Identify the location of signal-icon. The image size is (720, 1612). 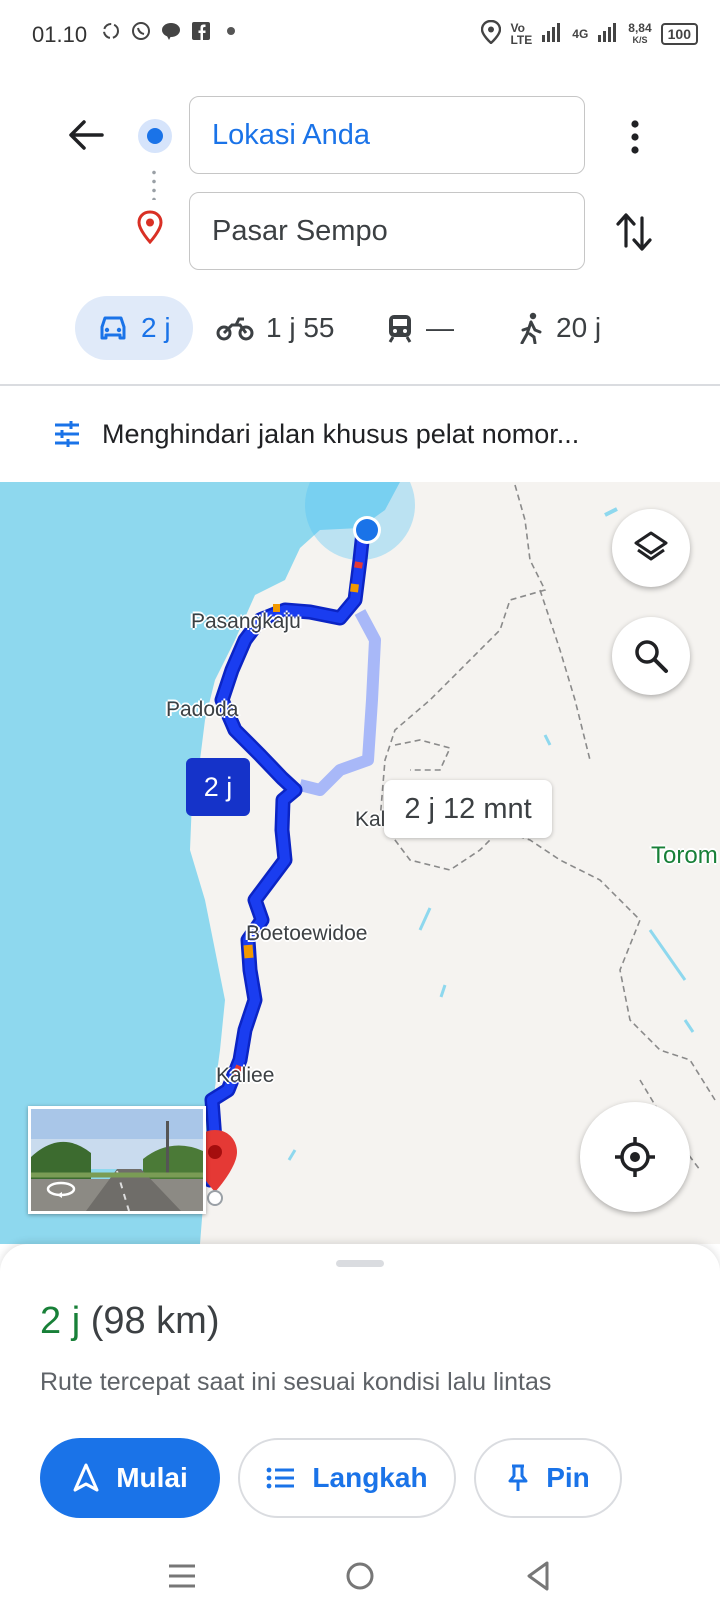
(552, 33).